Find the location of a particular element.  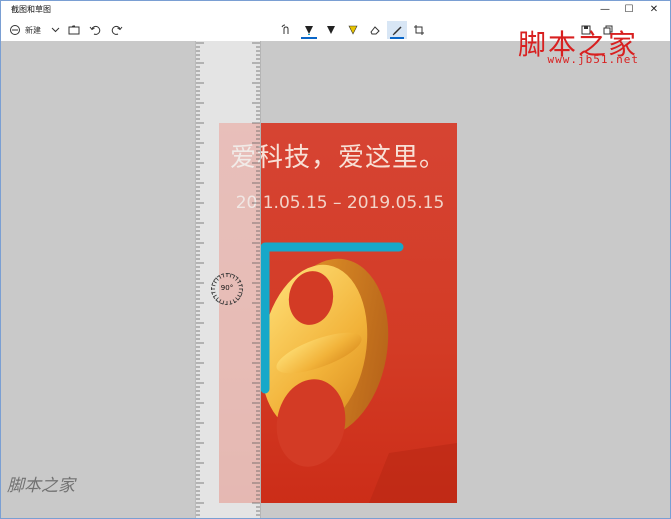

touch-writing-button is located at coordinates (286, 30).